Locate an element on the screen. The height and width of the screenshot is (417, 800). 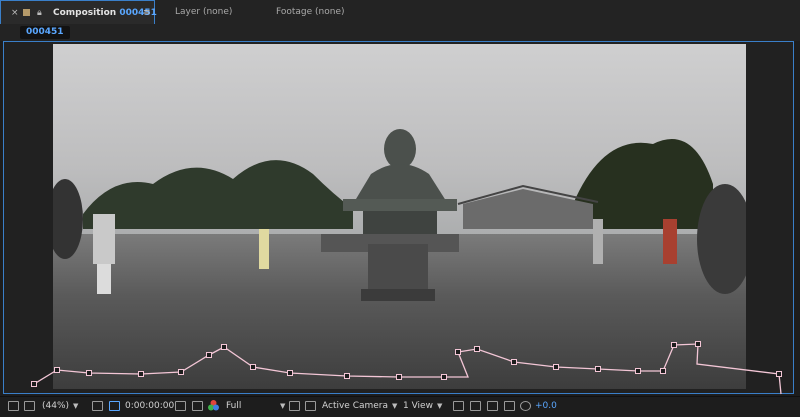
color-channel-icon is located at coordinates (213, 405).